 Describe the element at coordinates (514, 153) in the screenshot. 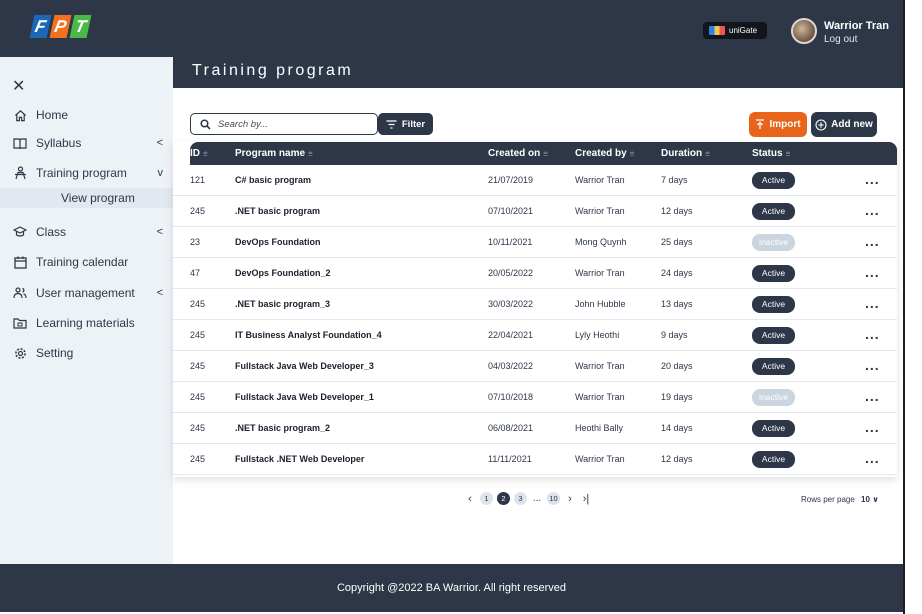

I see `column-header-label: Created on` at that location.